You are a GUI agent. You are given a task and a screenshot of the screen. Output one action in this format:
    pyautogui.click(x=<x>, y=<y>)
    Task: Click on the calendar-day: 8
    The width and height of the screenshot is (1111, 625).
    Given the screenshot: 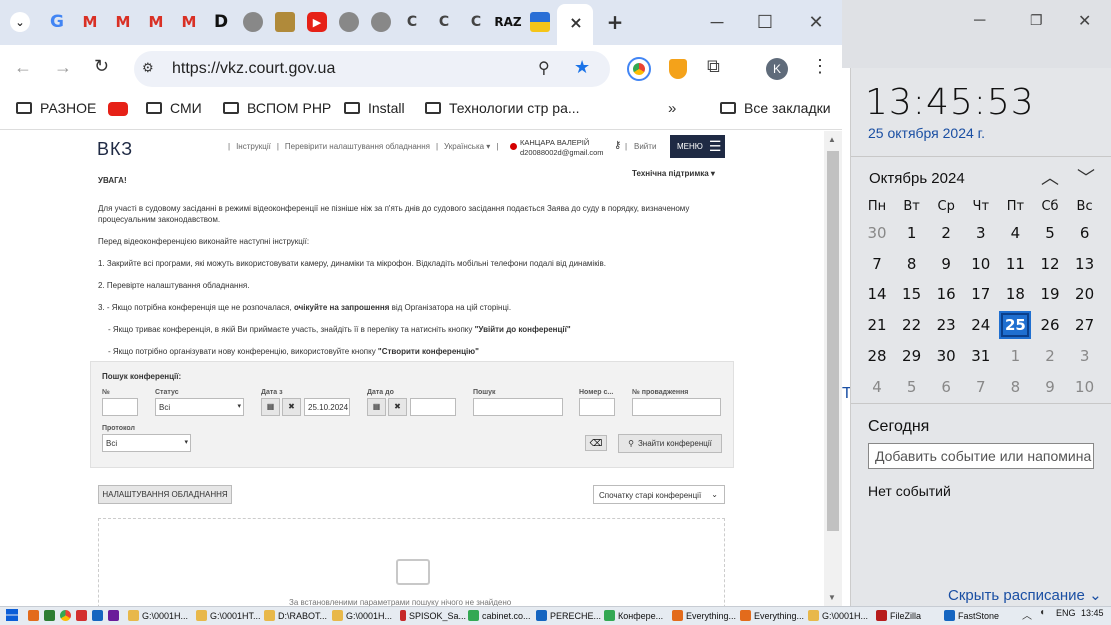 What is the action you would take?
    pyautogui.click(x=912, y=264)
    